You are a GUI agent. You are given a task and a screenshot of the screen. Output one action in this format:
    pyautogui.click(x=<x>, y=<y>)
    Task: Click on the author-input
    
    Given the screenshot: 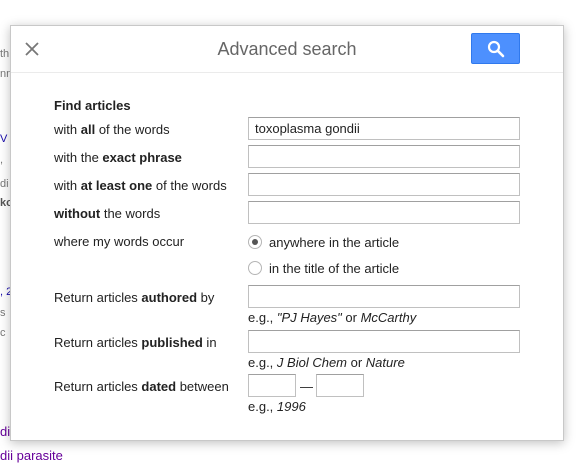 What is the action you would take?
    pyautogui.click(x=384, y=296)
    